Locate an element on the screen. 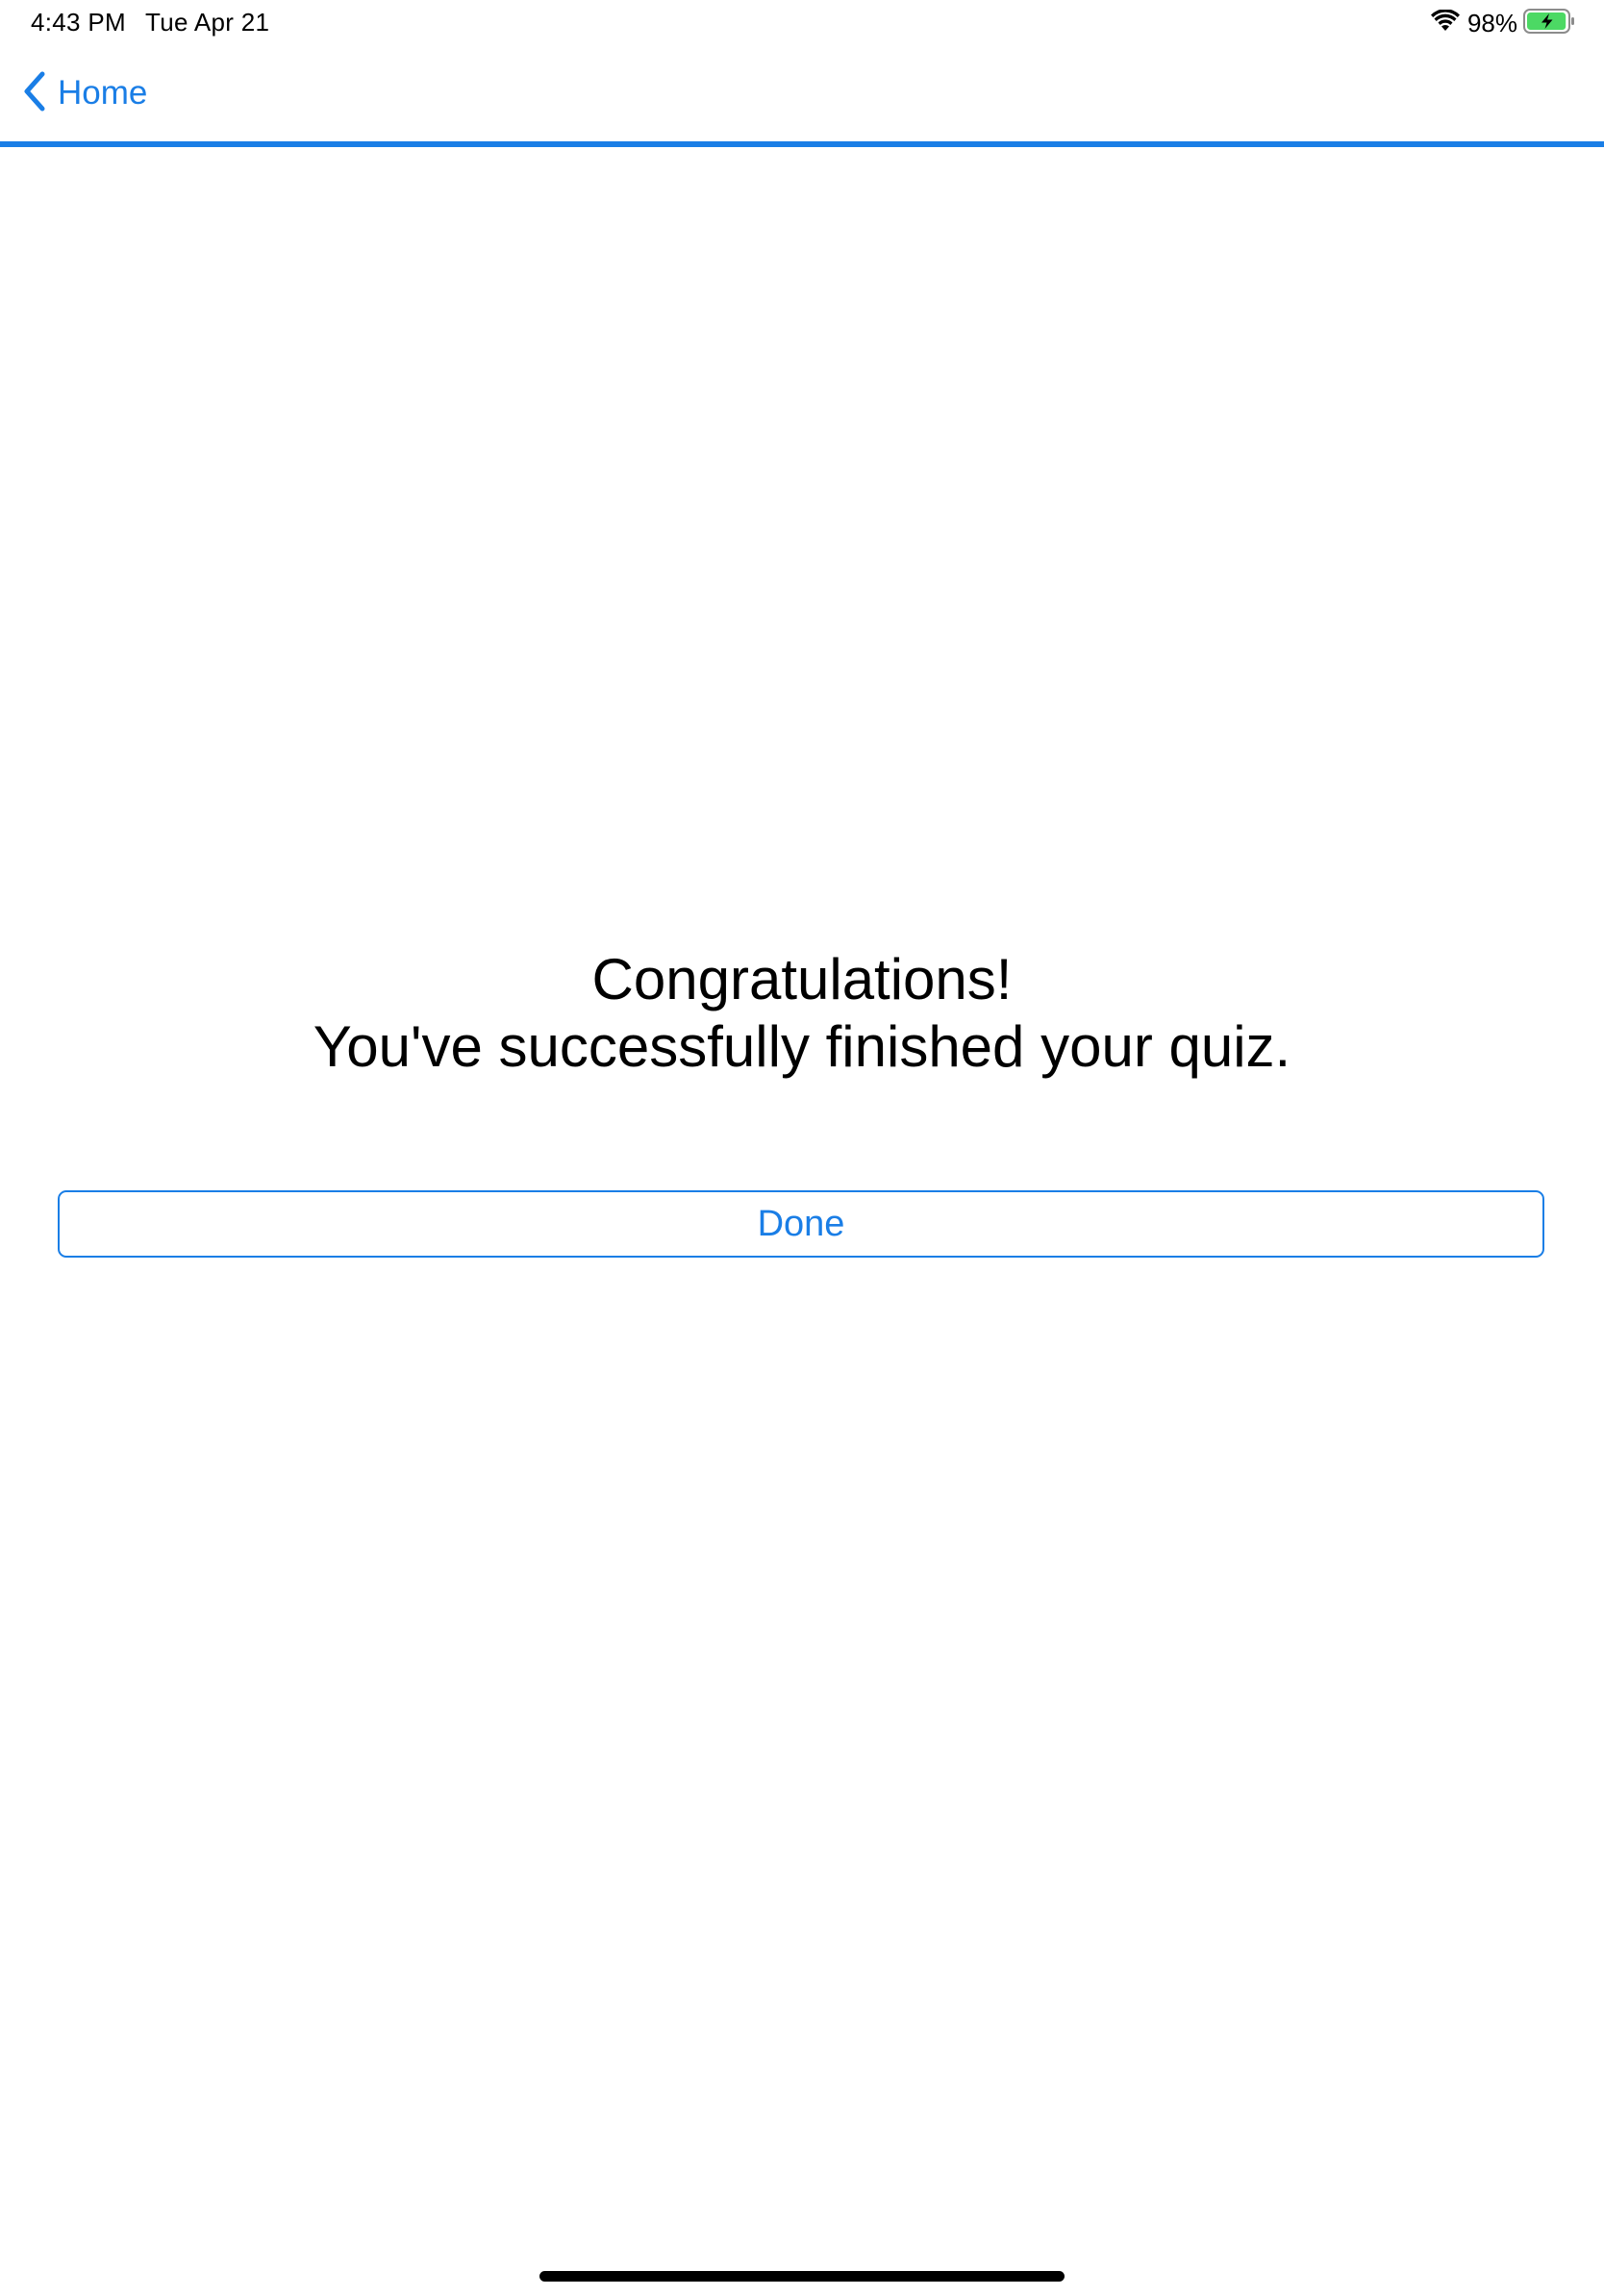 This screenshot has height=2296, width=1604. battery-percentage: 98% is located at coordinates (1491, 22).